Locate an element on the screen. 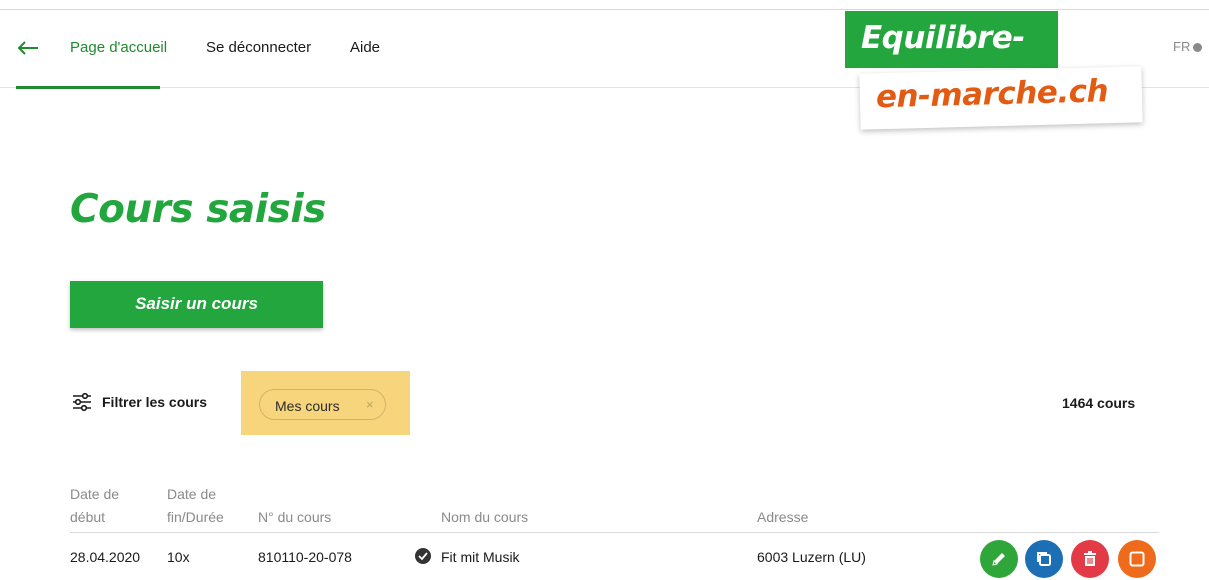 The width and height of the screenshot is (1209, 580). column-header-course-number: N° du cours is located at coordinates (294, 506).